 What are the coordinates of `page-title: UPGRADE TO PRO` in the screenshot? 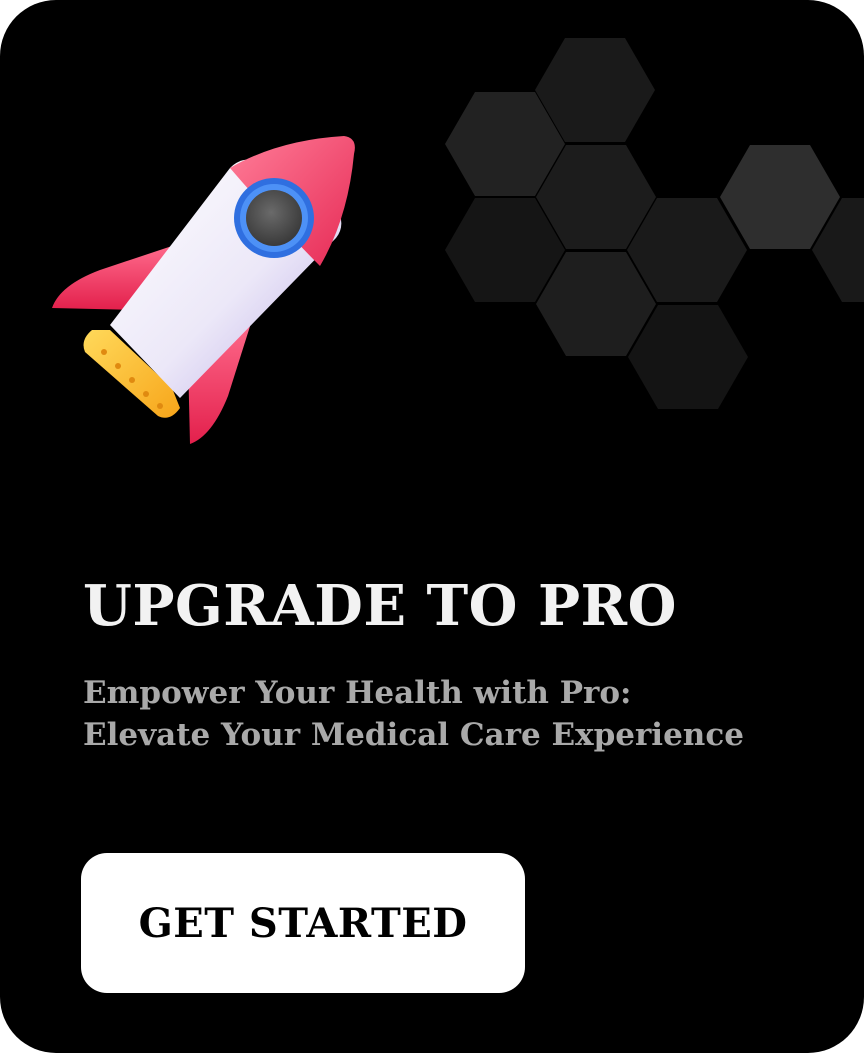 It's located at (380, 606).